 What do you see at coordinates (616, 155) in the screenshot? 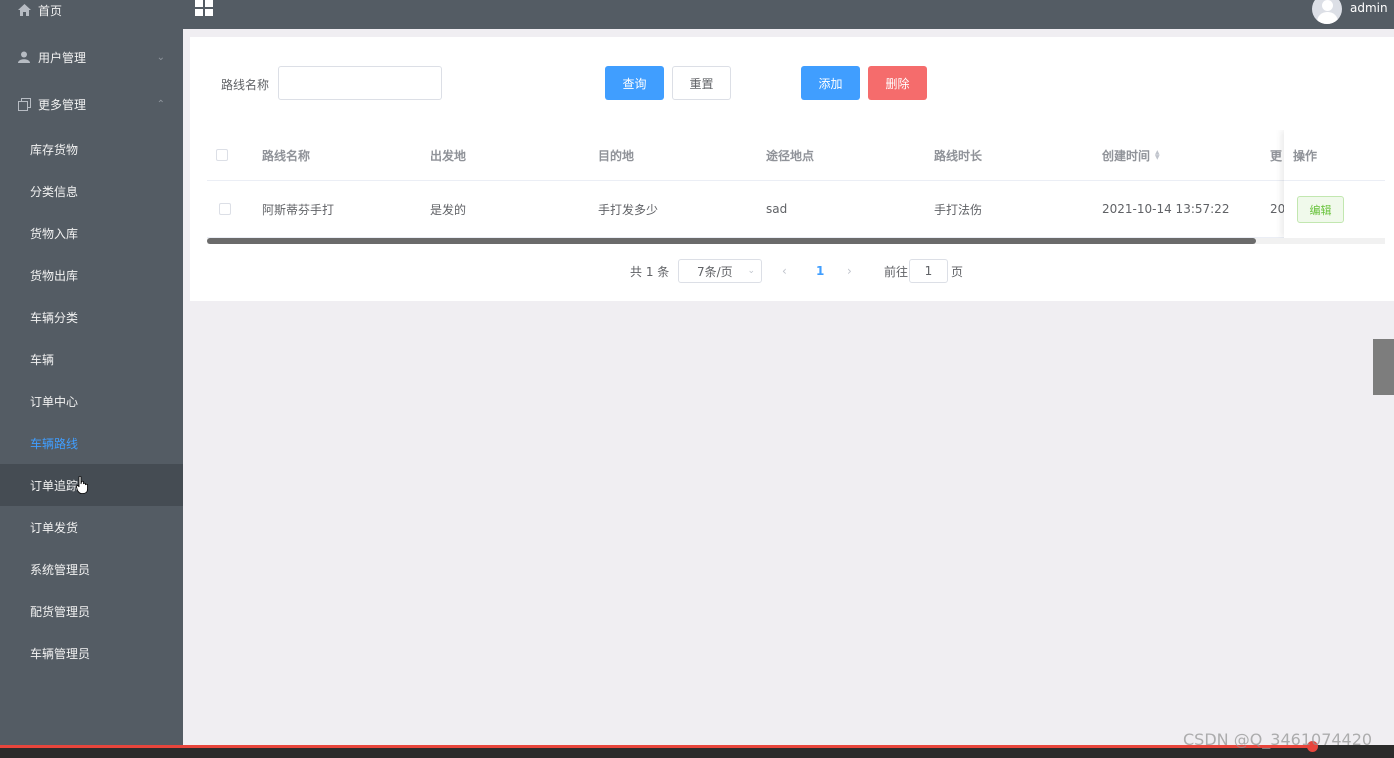
I see `column-header: 目的地` at bounding box center [616, 155].